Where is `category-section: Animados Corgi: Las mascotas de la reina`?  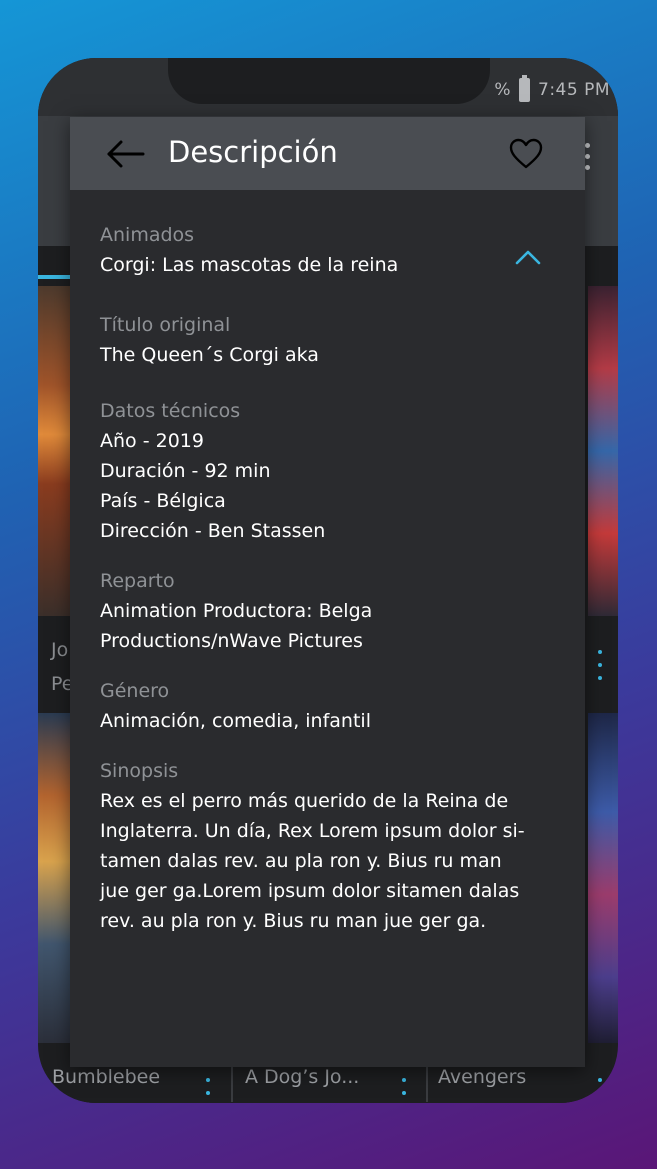
category-section: Animados Corgi: Las mascotas de la reina is located at coordinates (327, 250).